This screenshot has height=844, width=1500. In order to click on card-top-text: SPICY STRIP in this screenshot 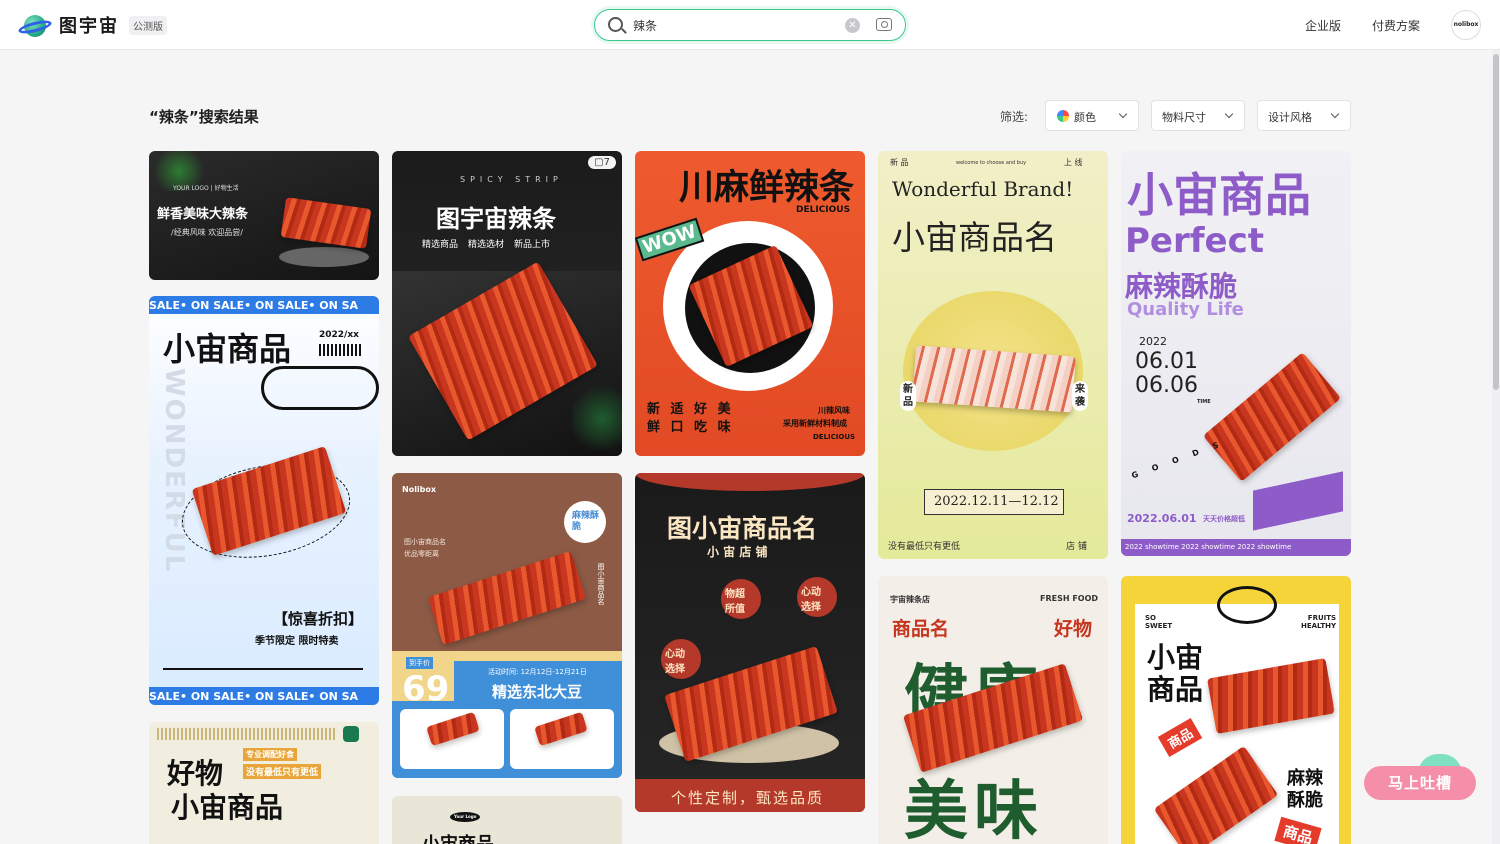, I will do `click(511, 179)`.